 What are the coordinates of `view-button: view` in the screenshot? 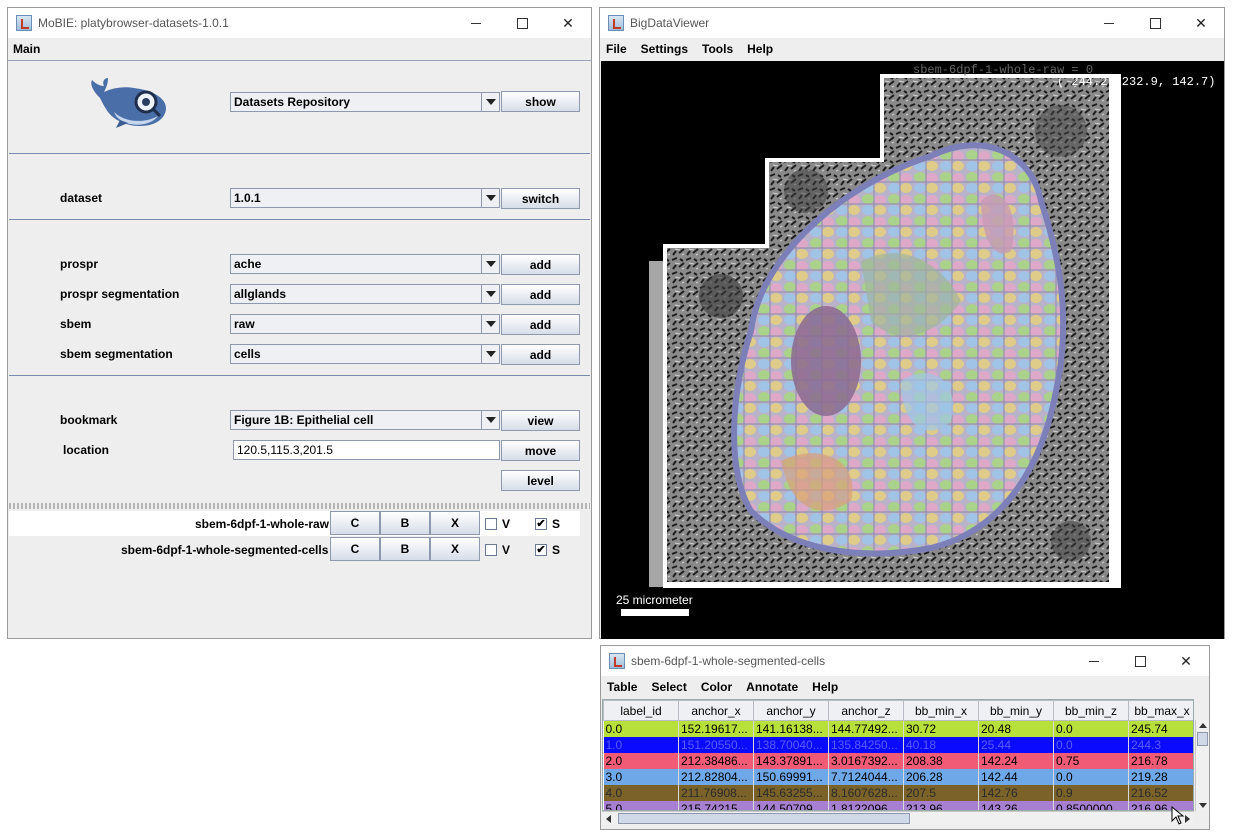 It's located at (540, 420).